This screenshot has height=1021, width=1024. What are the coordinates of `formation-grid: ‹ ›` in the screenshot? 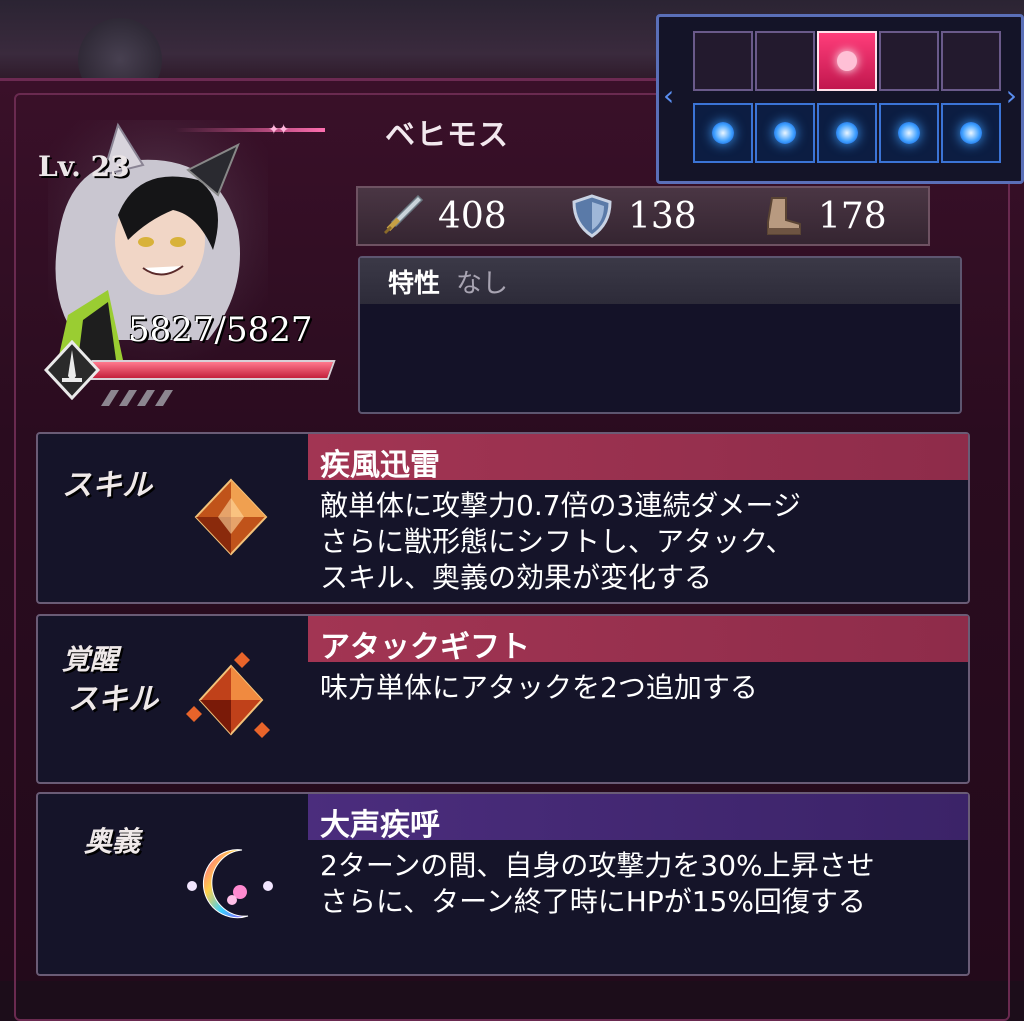 It's located at (840, 99).